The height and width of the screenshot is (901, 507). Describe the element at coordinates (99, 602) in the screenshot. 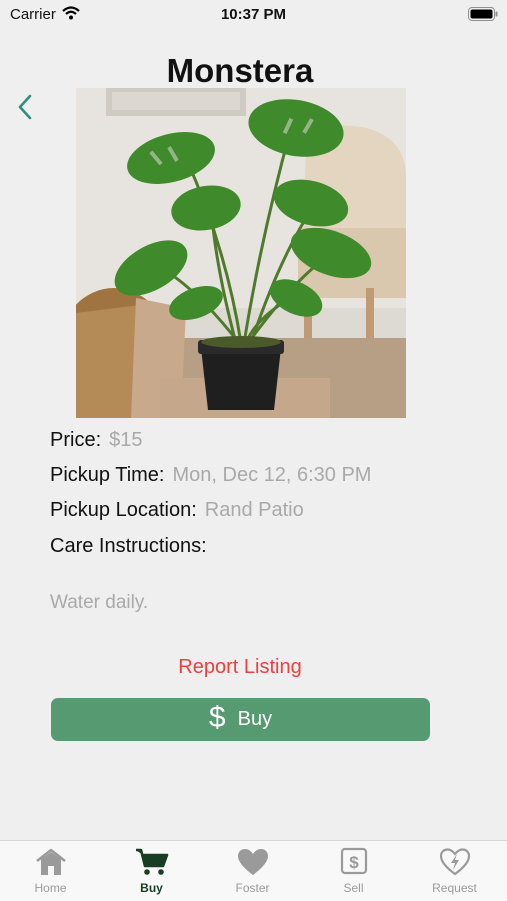

I see `care-instructions-text: Water daily.` at that location.